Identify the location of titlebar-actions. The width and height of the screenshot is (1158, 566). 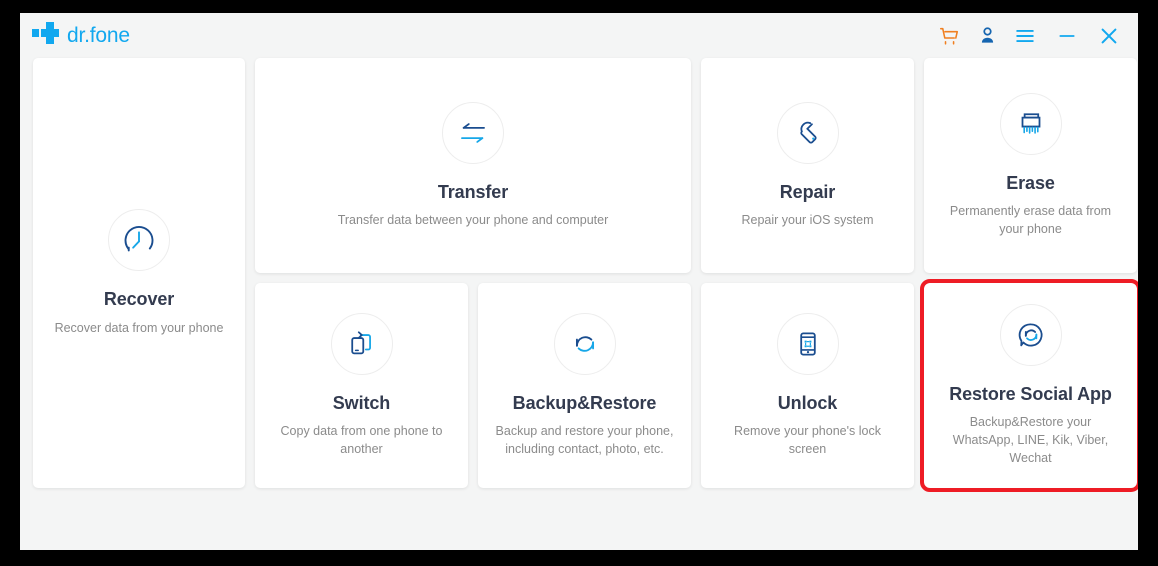
(1029, 36).